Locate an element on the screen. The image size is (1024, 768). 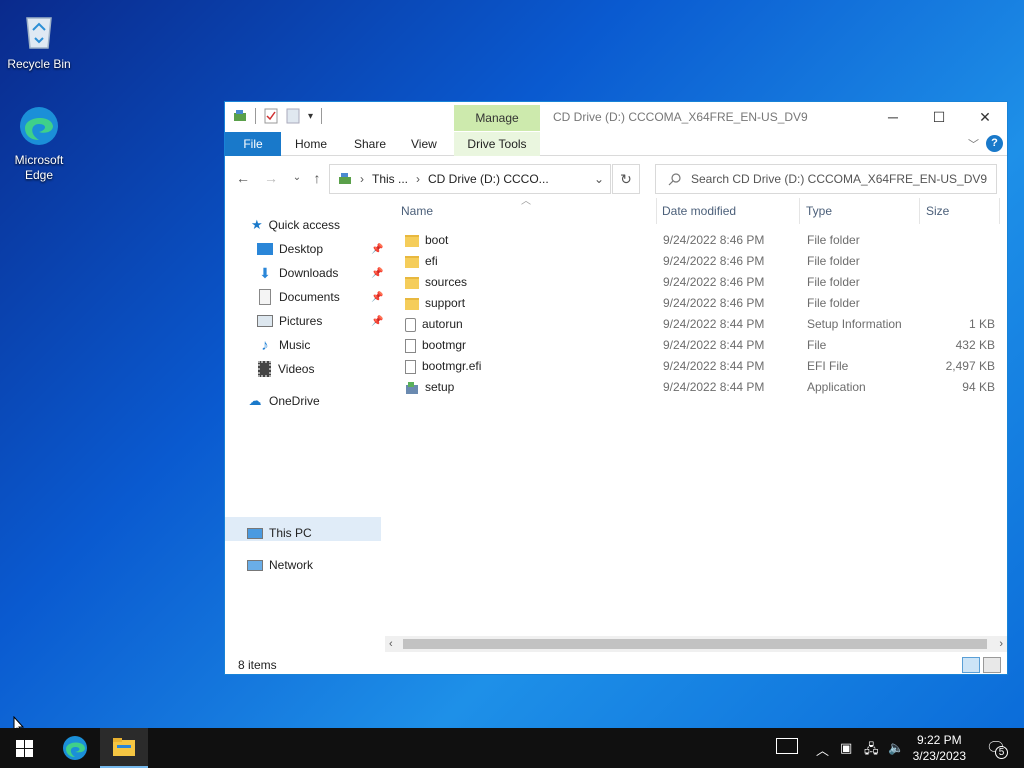
horizontal-scrollbar: ‹ › is located at coordinates (696, 644).